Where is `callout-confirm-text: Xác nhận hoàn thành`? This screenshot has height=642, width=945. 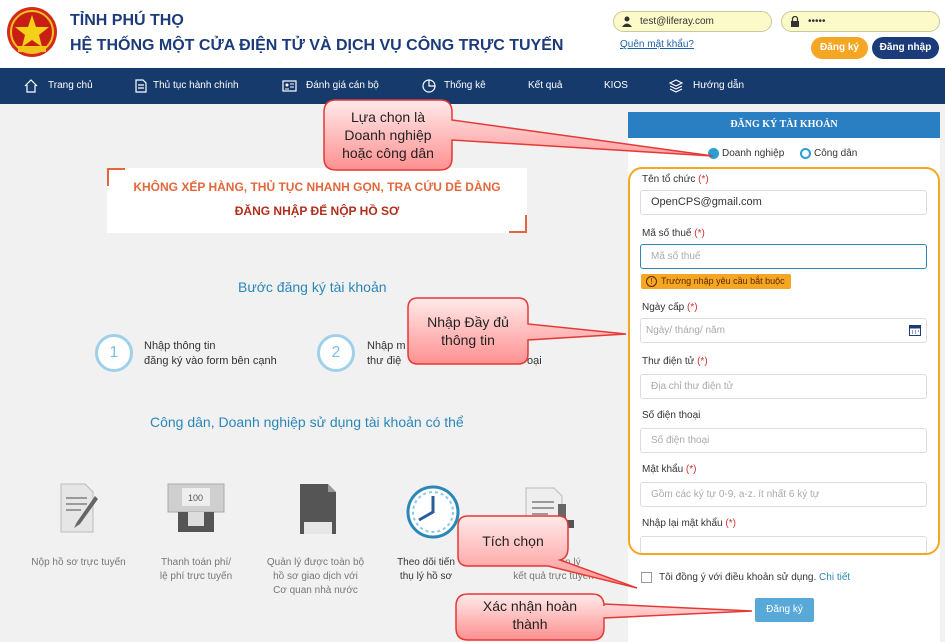 callout-confirm-text: Xác nhận hoàn thành is located at coordinates (530, 615).